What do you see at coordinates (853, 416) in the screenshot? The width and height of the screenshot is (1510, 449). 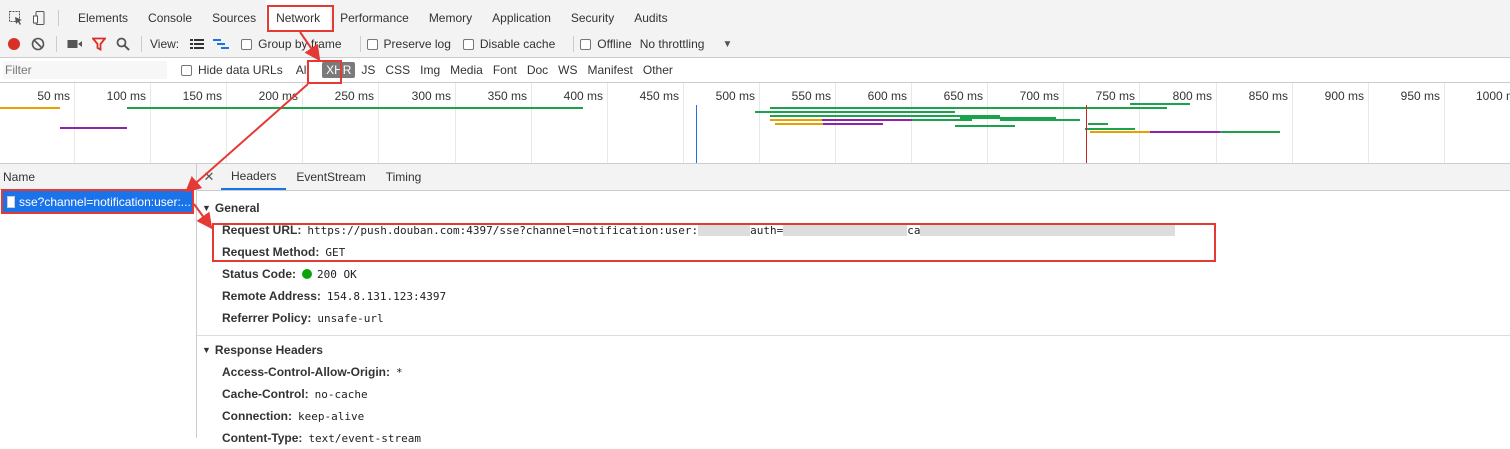 I see `response-header-row: Connection: keep-alive` at bounding box center [853, 416].